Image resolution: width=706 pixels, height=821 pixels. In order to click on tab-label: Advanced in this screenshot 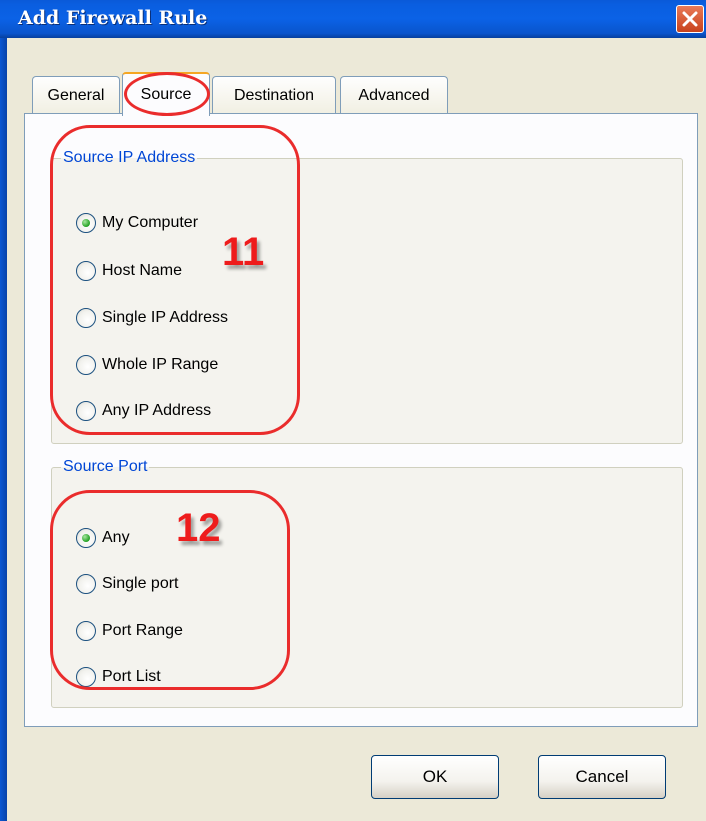, I will do `click(394, 95)`.